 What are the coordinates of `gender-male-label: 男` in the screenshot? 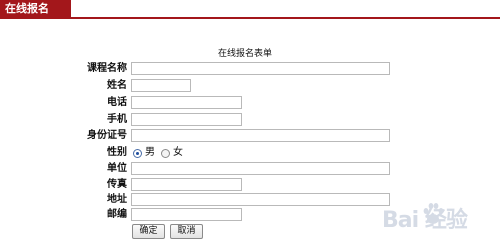 It's located at (150, 153).